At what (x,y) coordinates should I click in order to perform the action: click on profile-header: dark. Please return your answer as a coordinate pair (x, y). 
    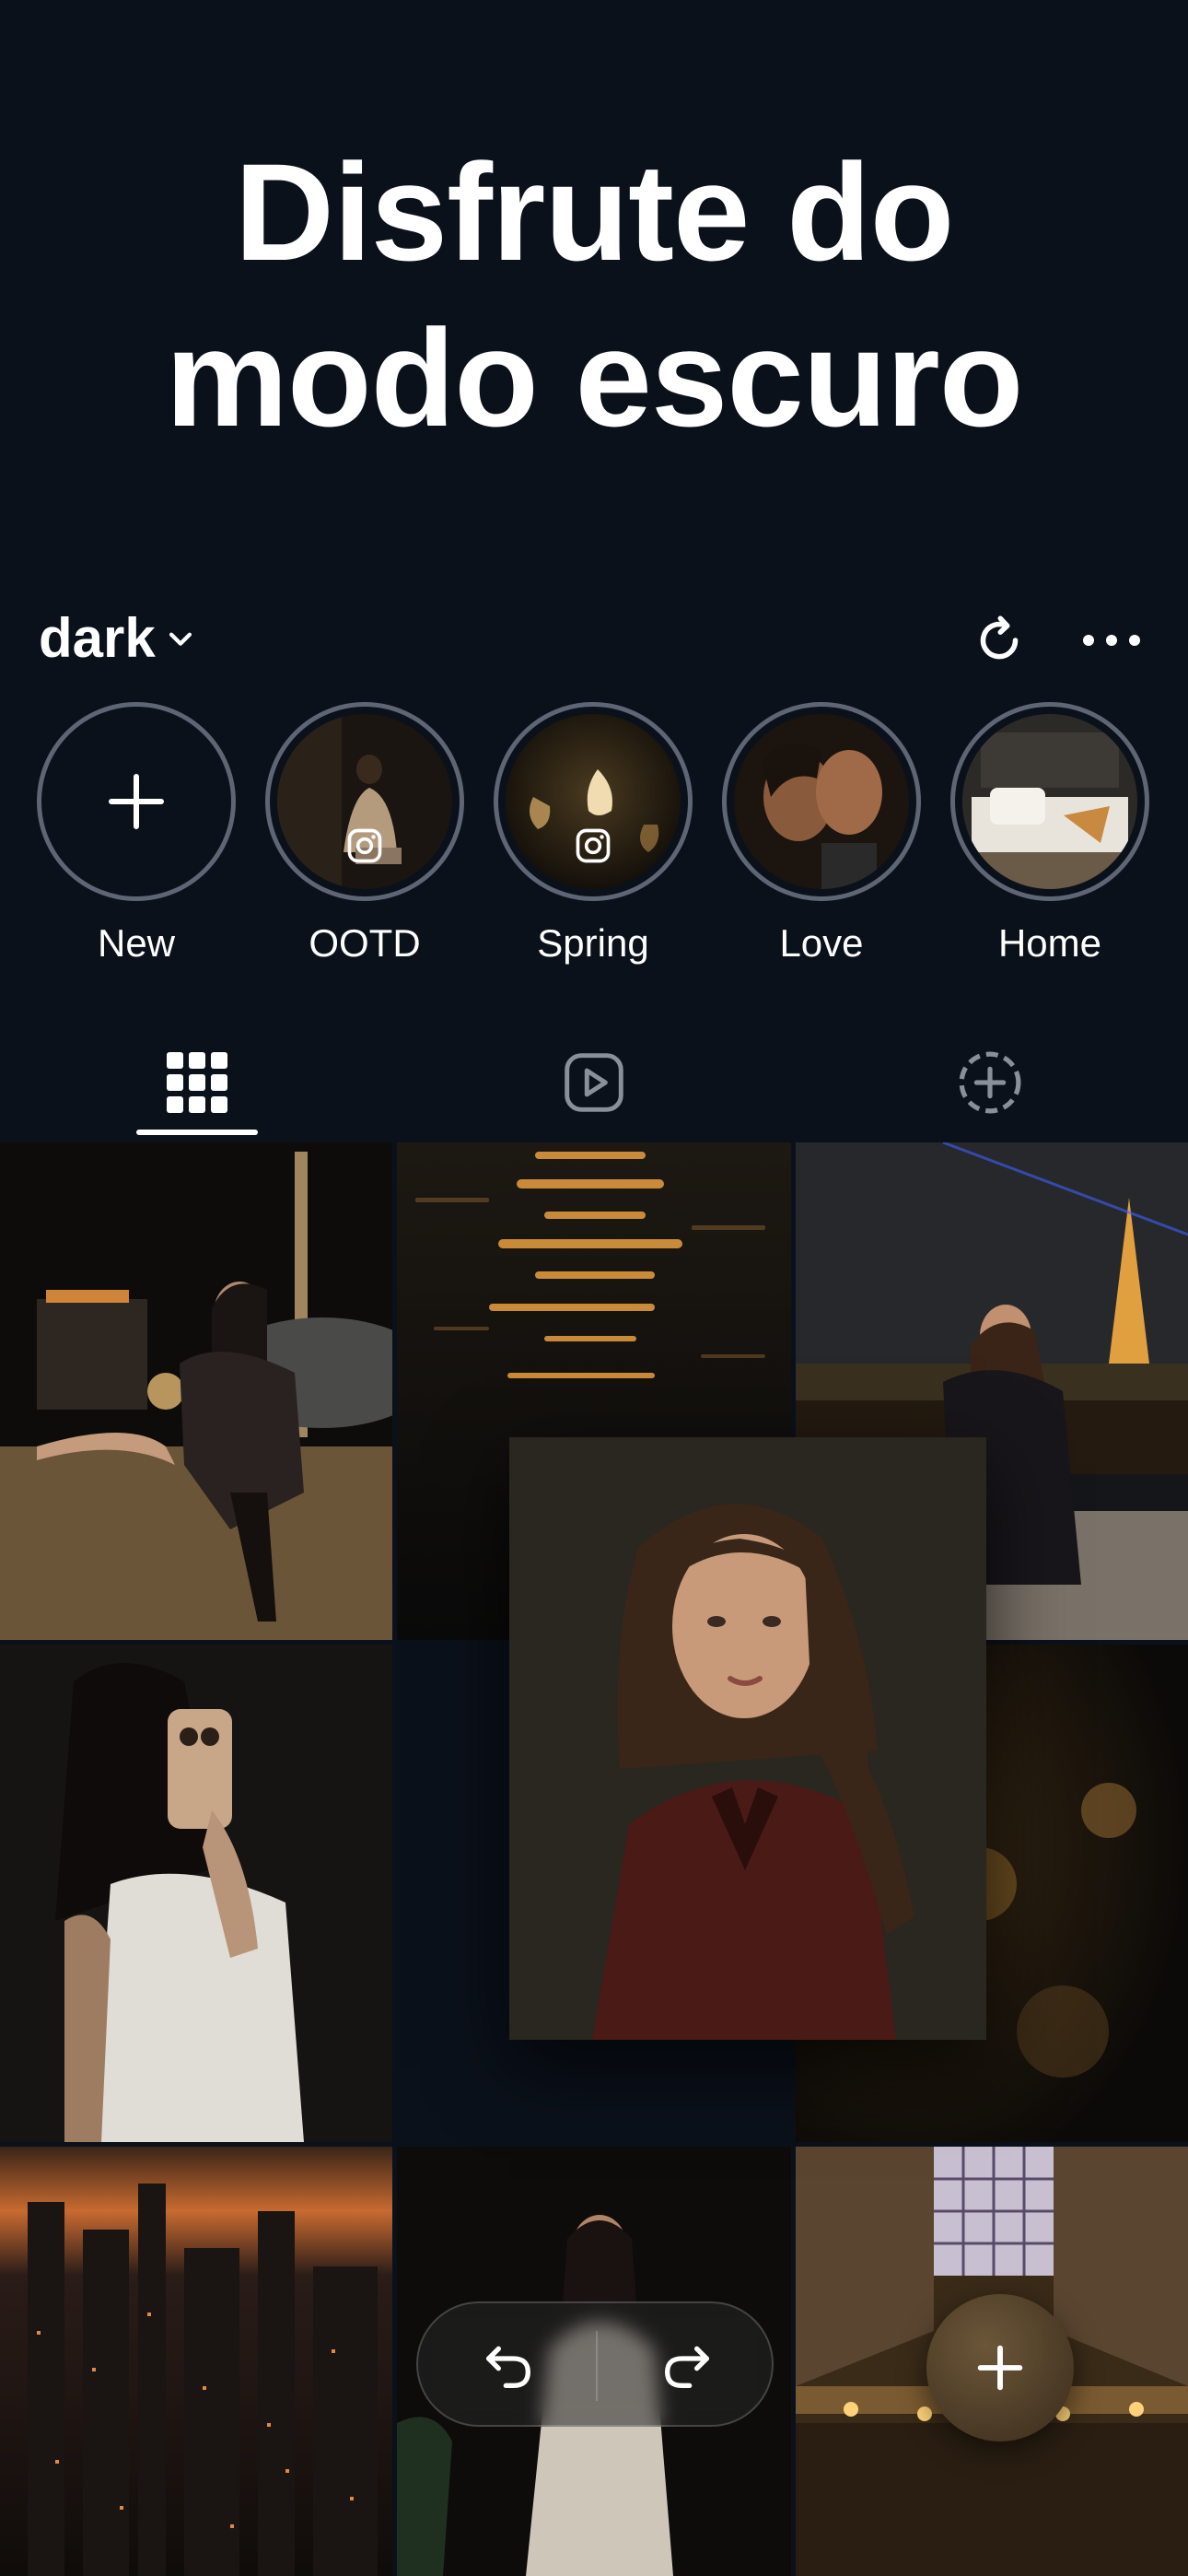
    Looking at the image, I should click on (594, 640).